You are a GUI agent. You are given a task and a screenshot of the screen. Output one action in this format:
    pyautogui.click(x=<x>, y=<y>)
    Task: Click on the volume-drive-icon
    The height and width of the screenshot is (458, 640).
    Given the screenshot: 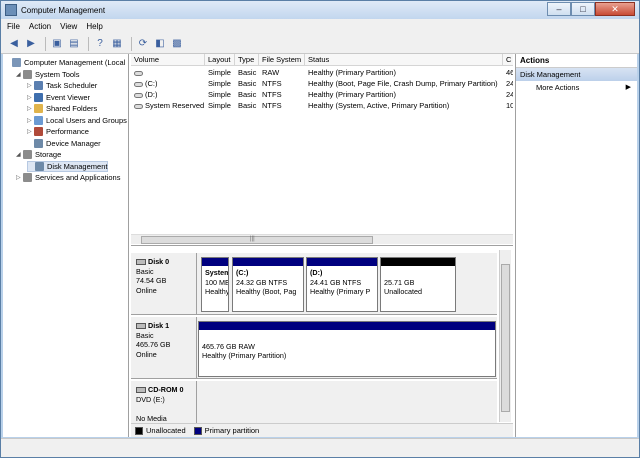 What is the action you would take?
    pyautogui.click(x=138, y=73)
    